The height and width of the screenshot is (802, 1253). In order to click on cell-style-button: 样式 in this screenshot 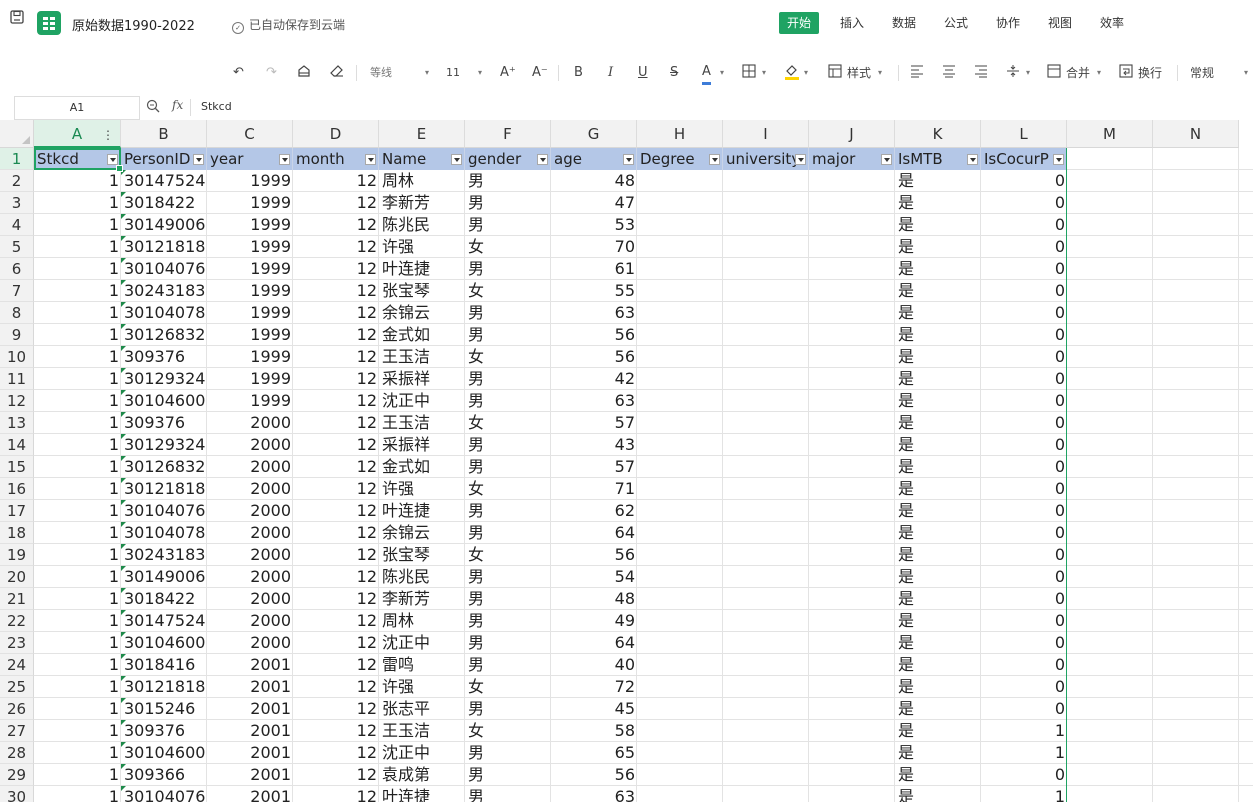, I will do `click(859, 73)`.